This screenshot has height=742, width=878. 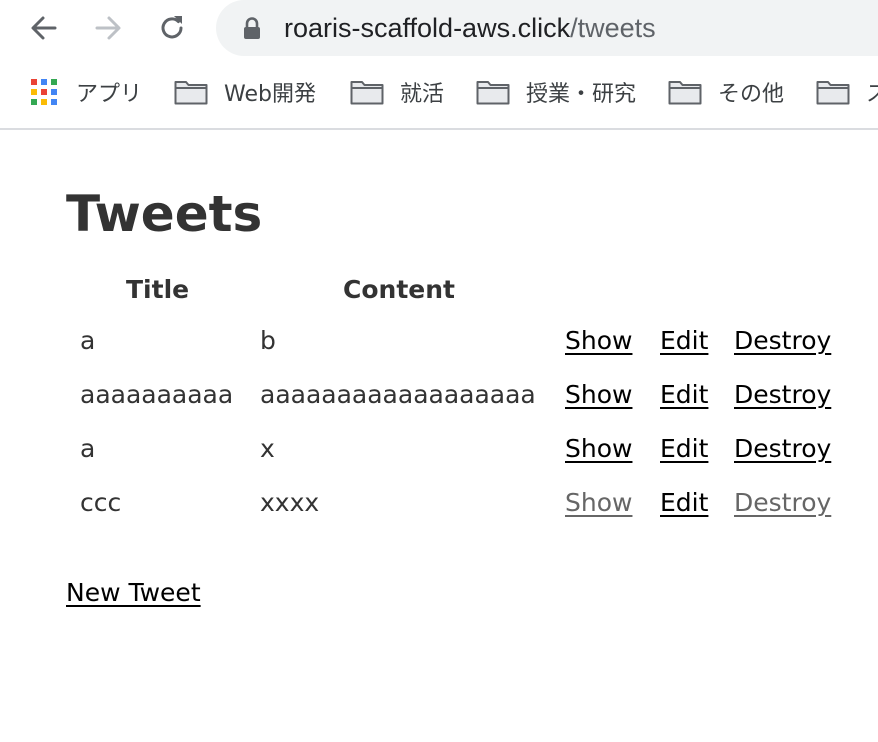 What do you see at coordinates (252, 28) in the screenshot?
I see `lock-icon` at bounding box center [252, 28].